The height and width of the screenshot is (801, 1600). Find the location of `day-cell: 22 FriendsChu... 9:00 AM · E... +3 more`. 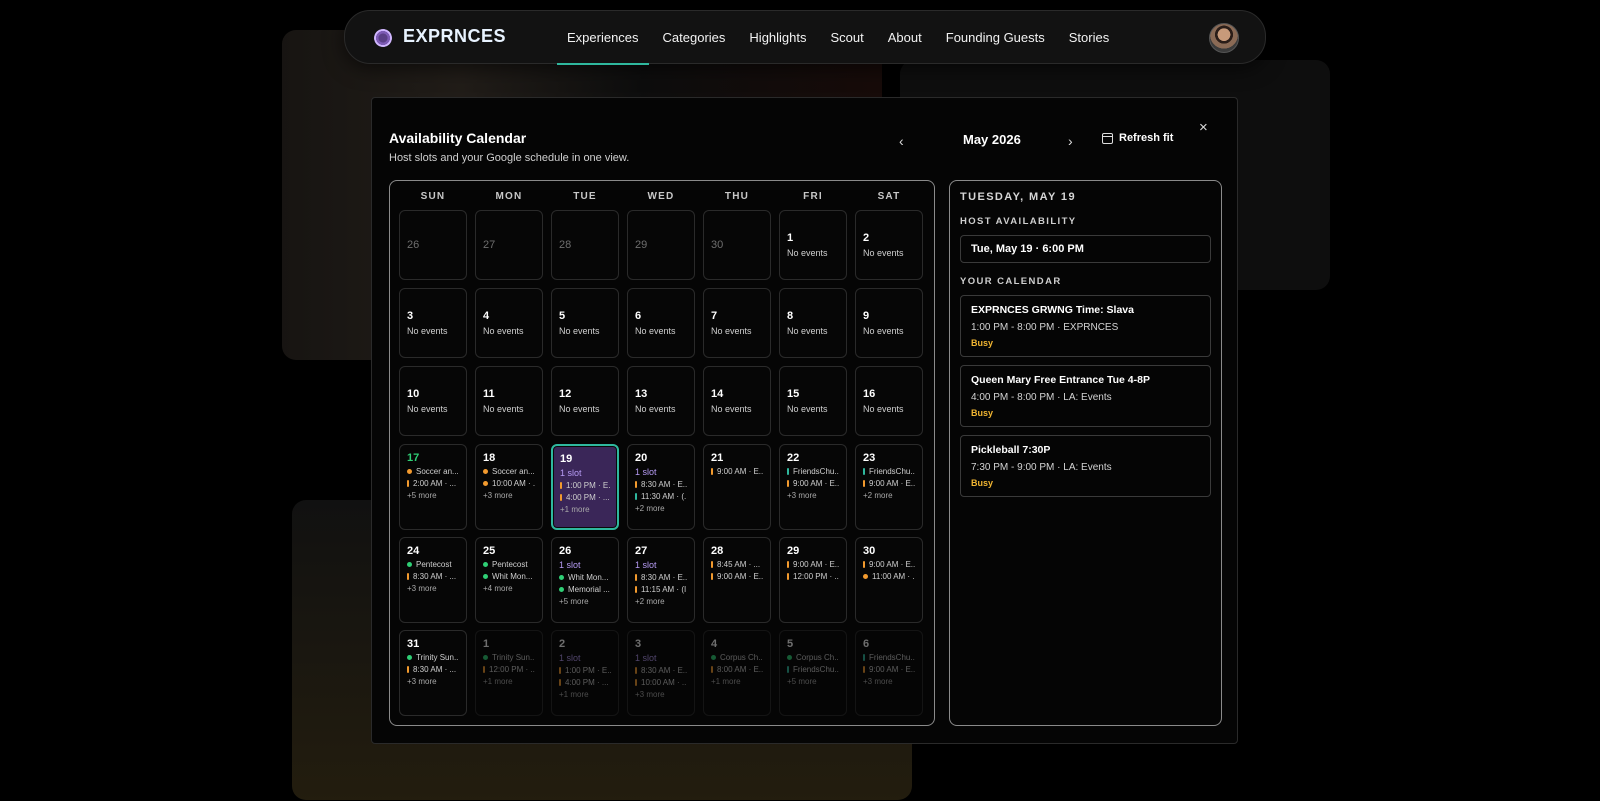

day-cell: 22 FriendsChu... 9:00 AM · E... +3 more is located at coordinates (813, 487).